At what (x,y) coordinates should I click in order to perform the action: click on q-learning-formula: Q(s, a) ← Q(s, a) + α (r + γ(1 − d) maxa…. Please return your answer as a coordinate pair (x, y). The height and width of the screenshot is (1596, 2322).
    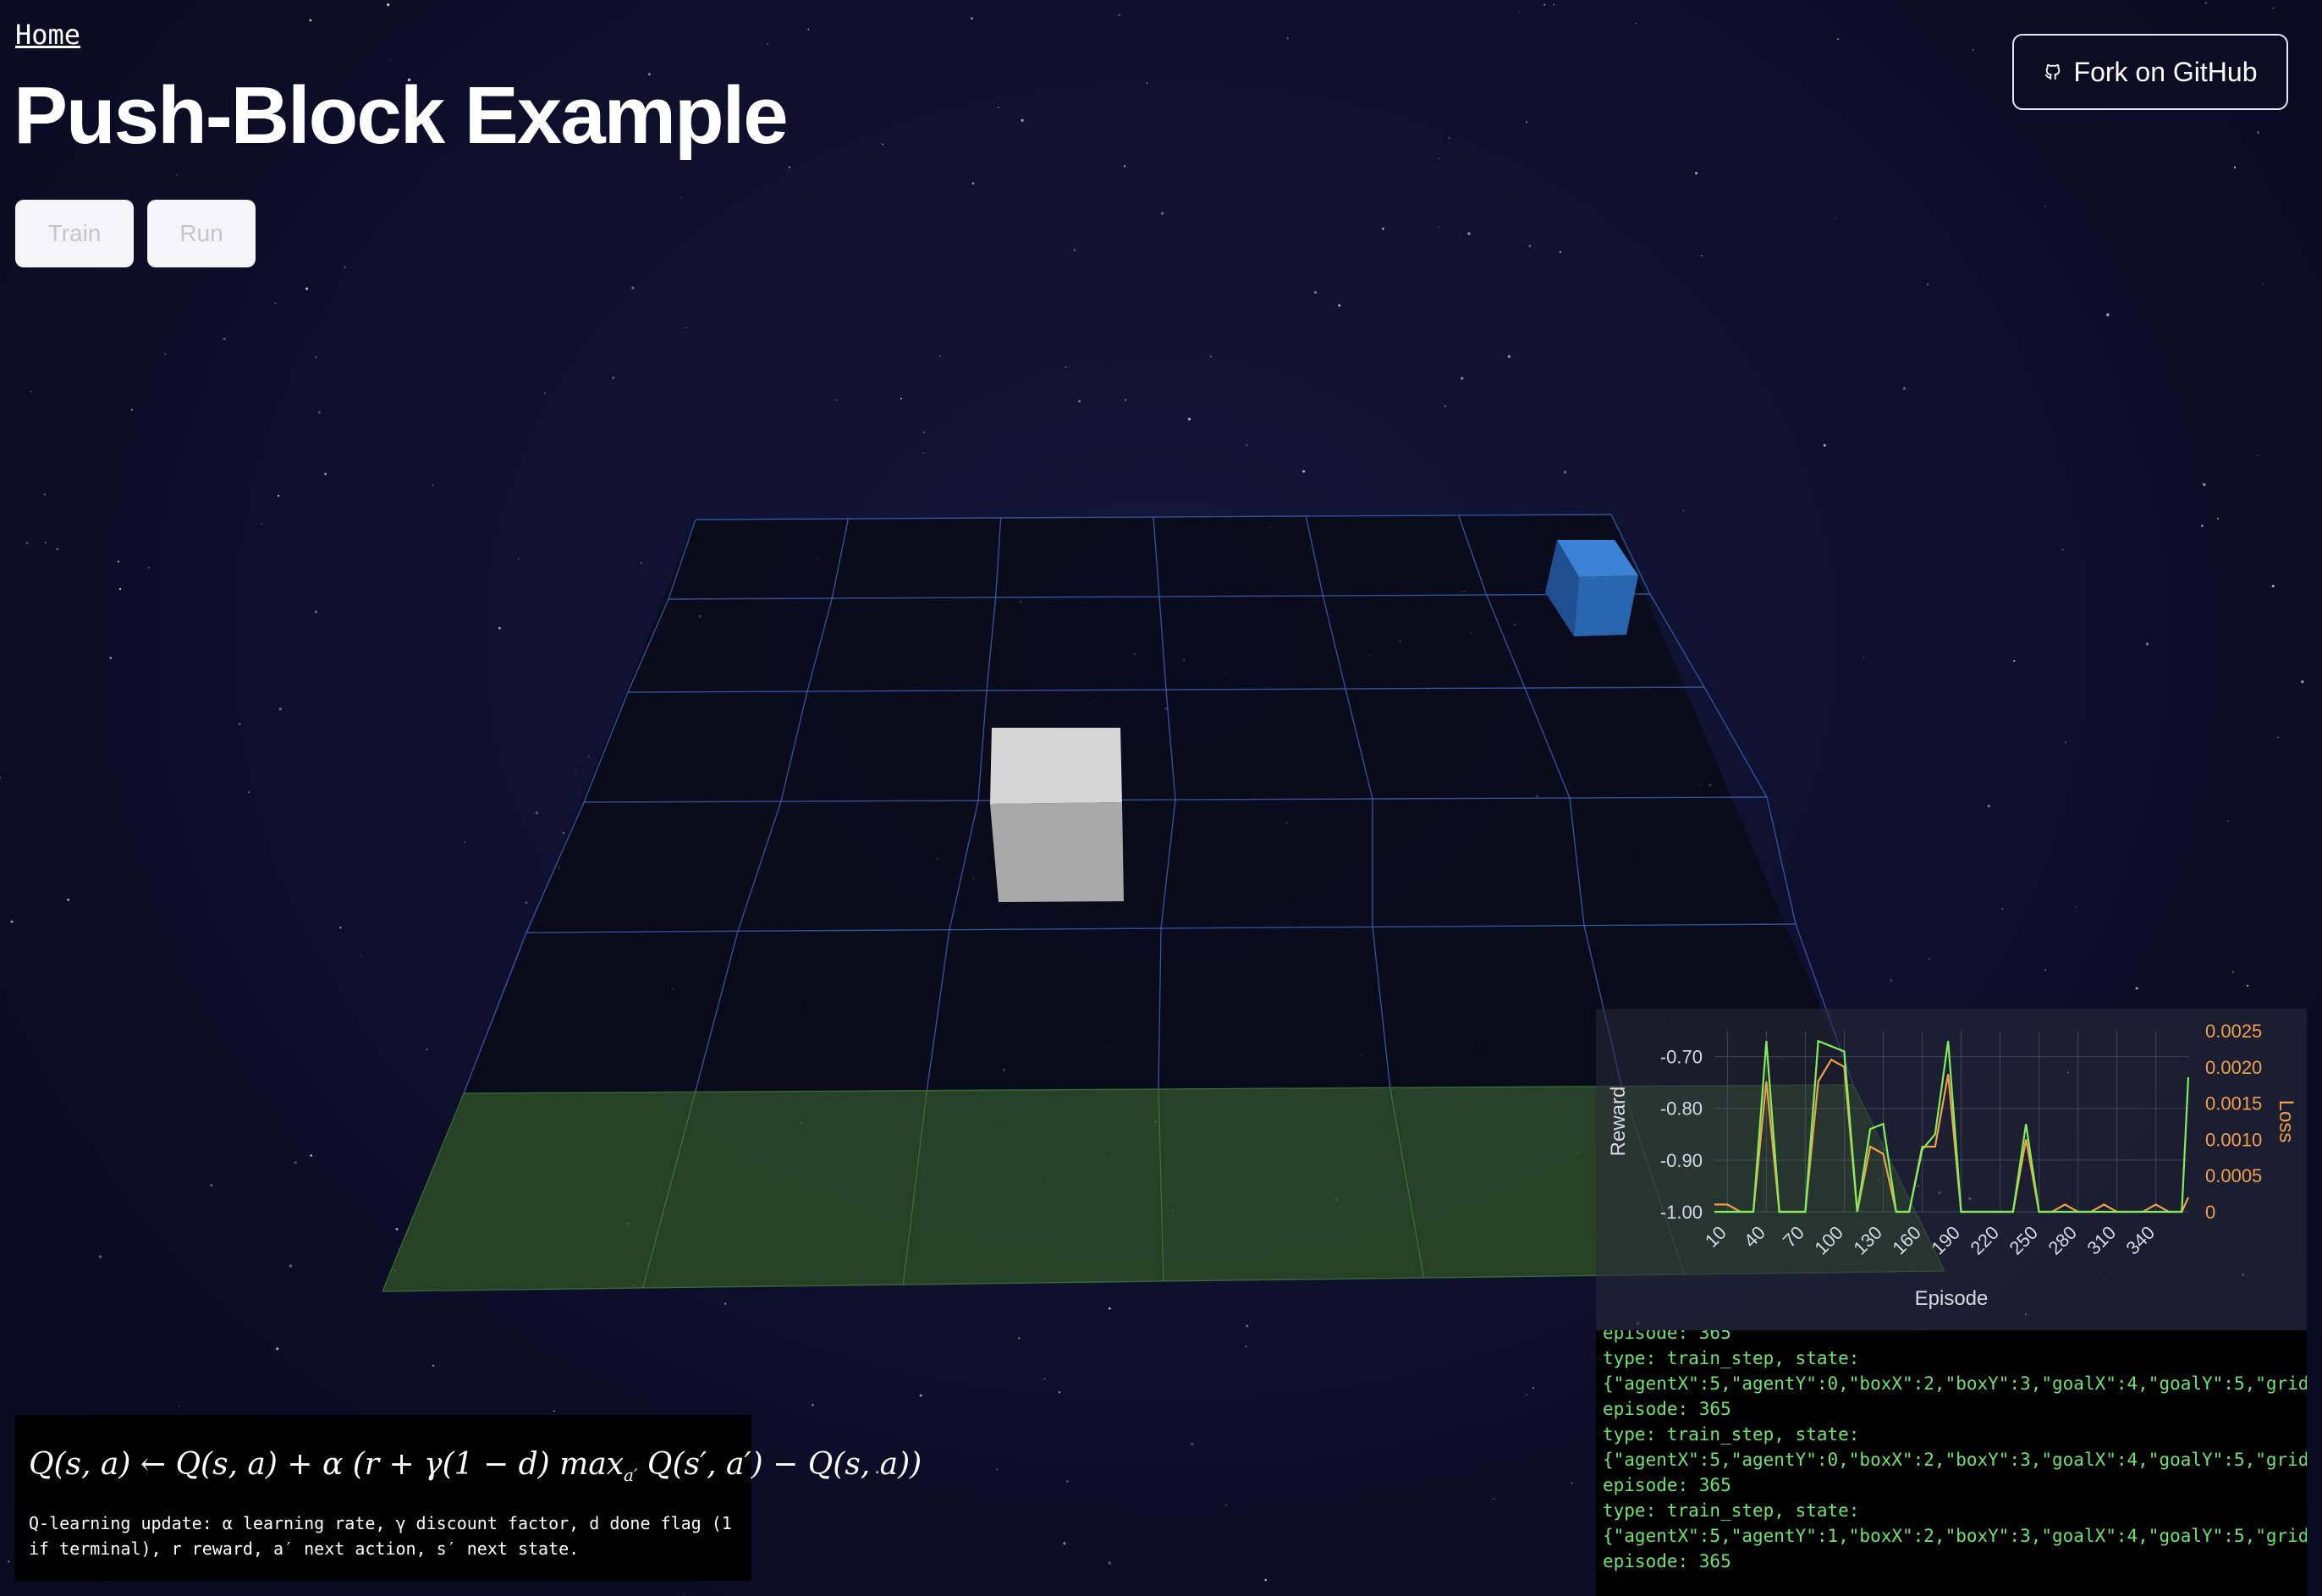
    Looking at the image, I should click on (475, 1466).